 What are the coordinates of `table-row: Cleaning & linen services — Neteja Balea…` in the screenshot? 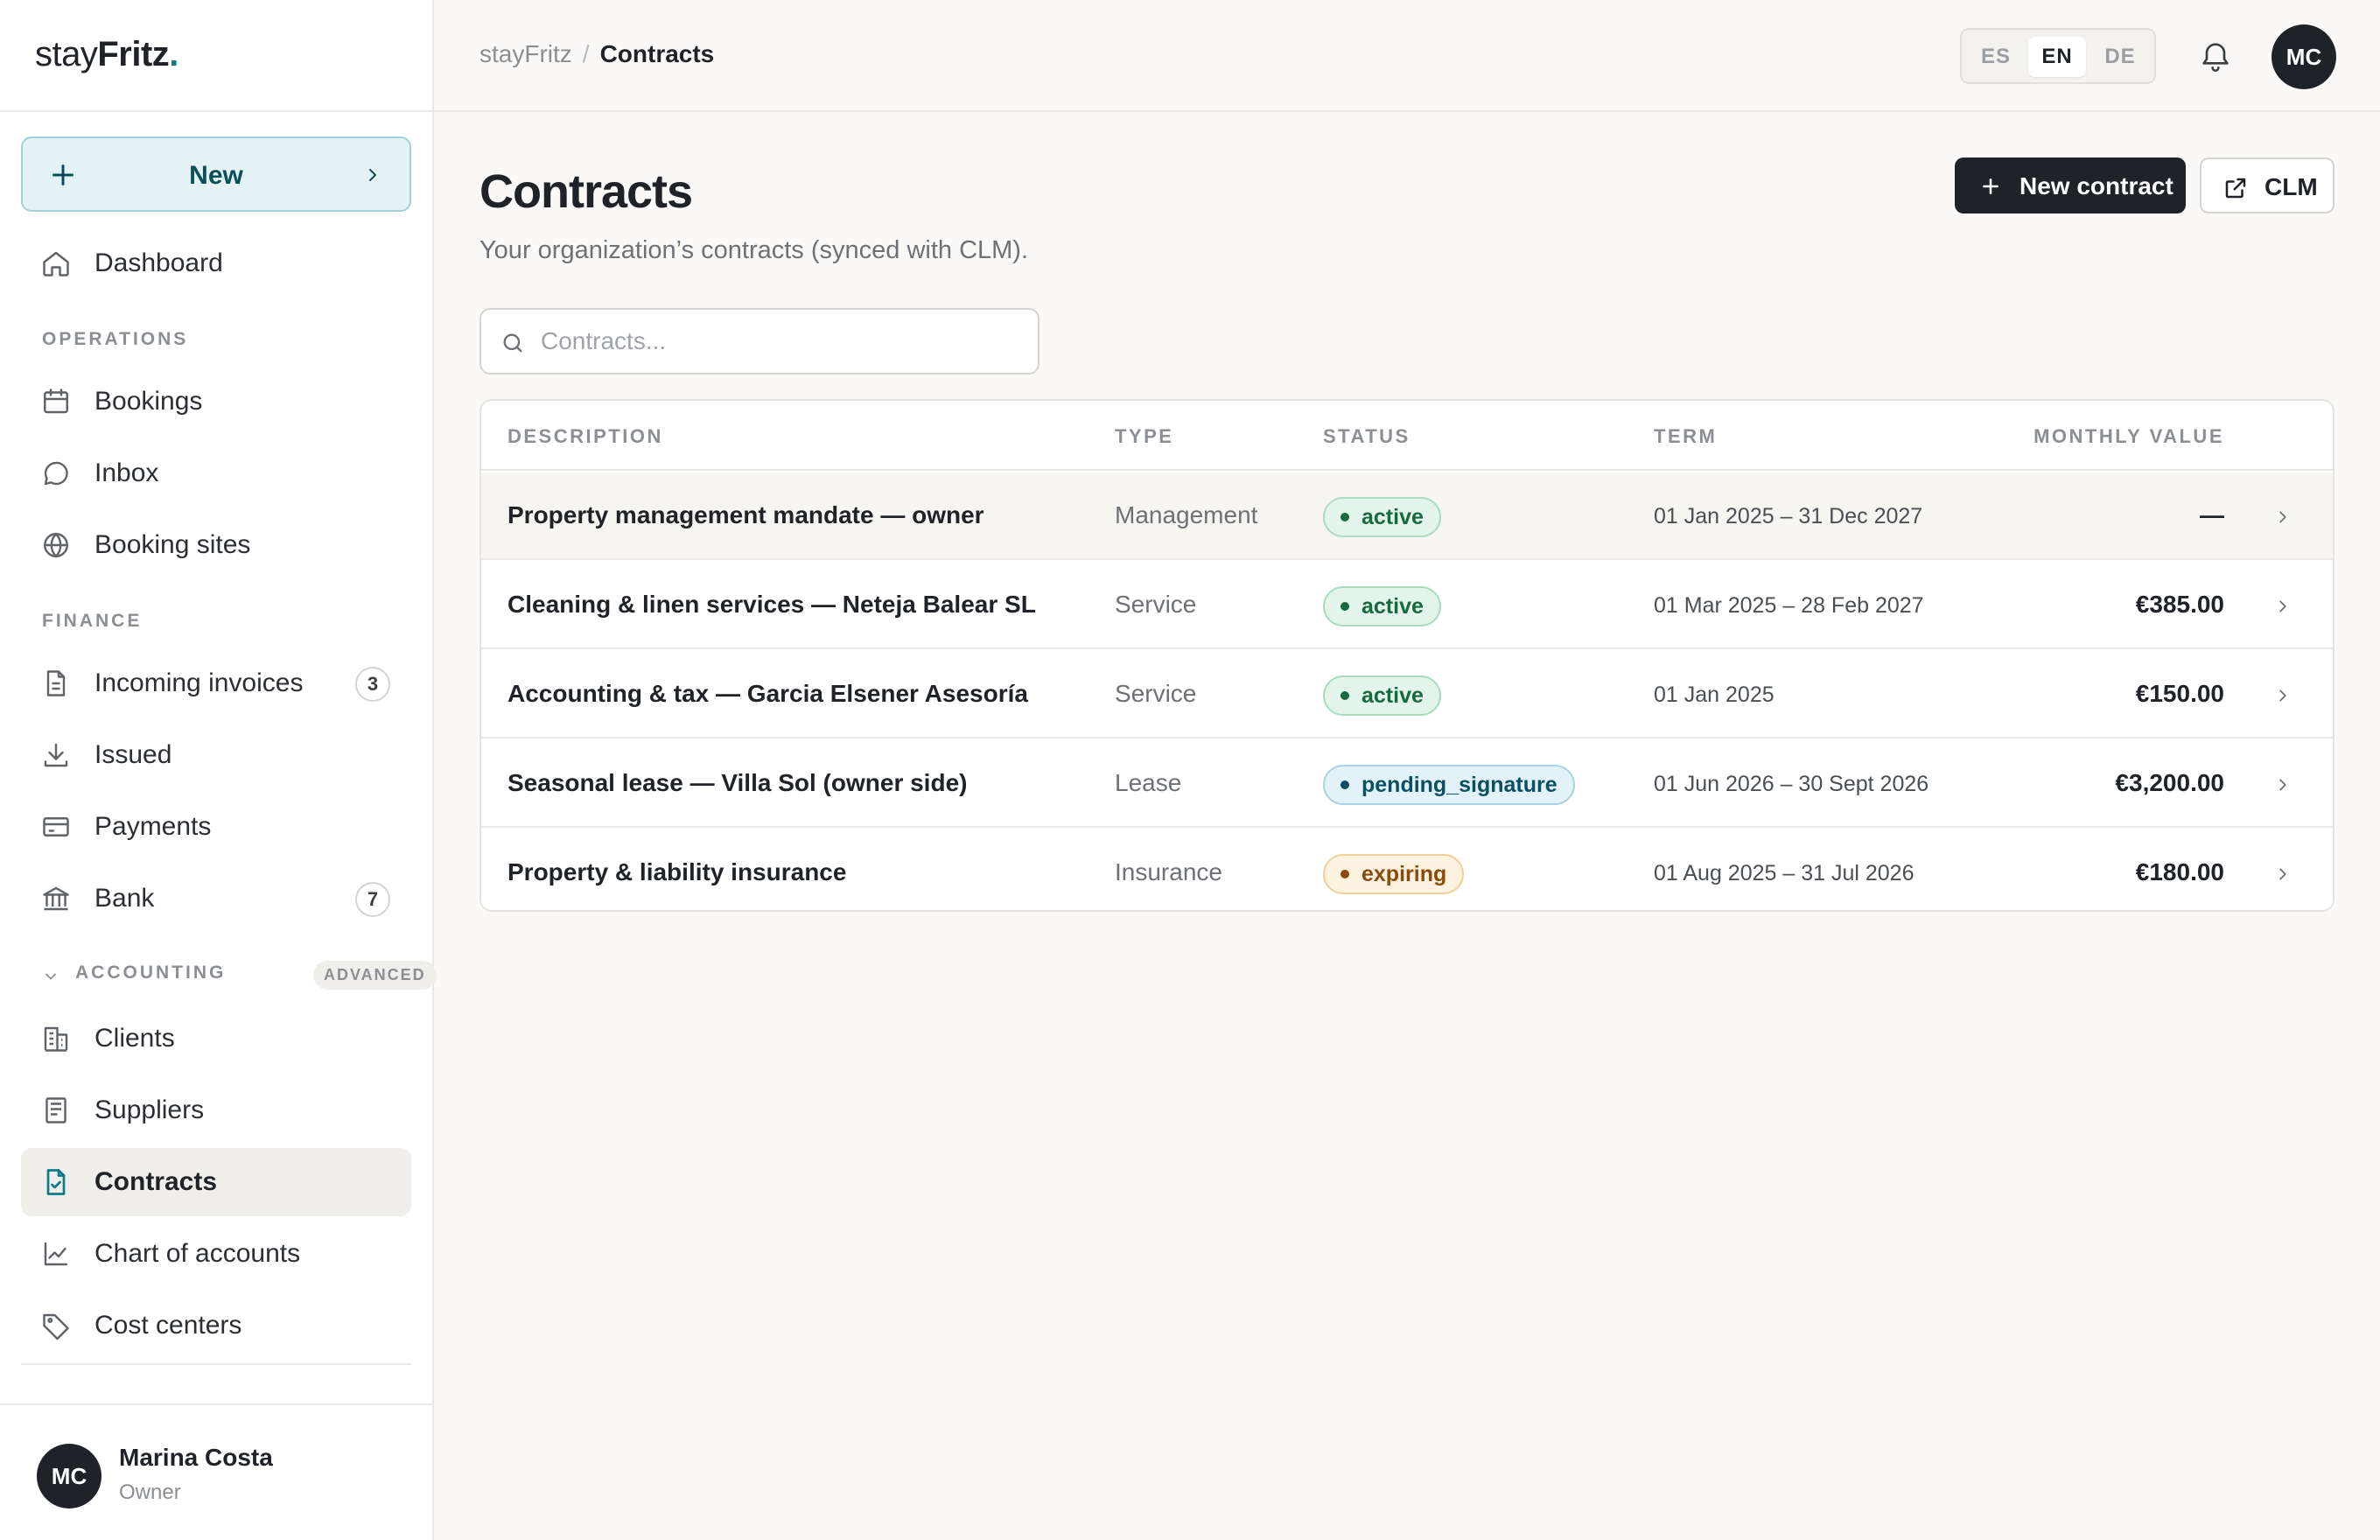 It's located at (1407, 605).